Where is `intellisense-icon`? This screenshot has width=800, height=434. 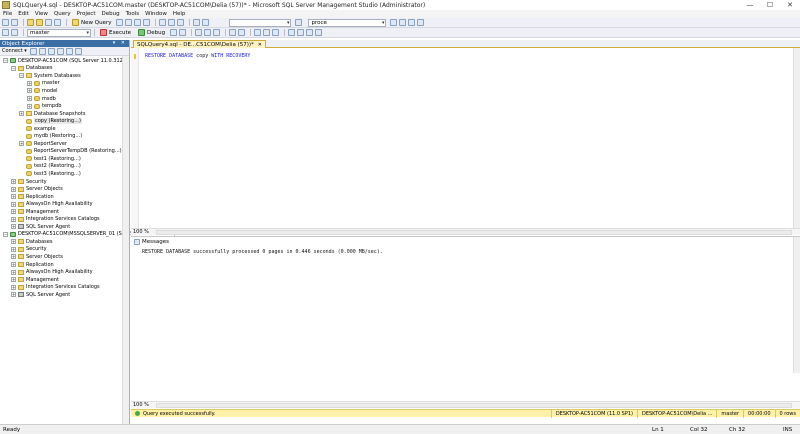 intellisense-icon is located at coordinates (217, 32).